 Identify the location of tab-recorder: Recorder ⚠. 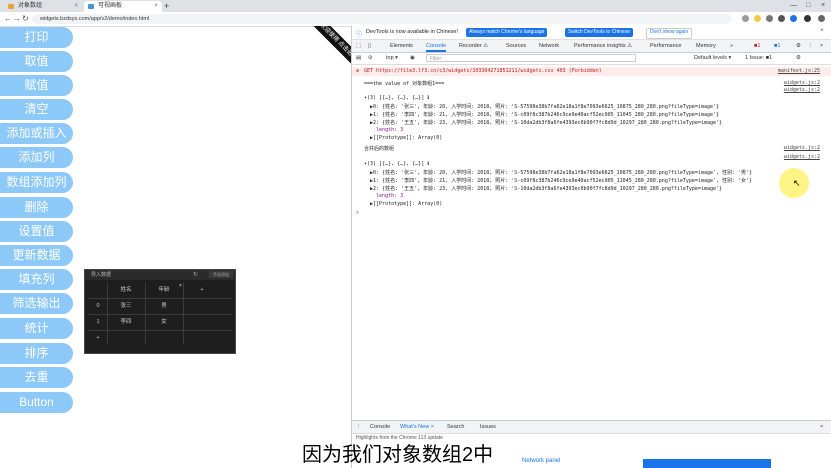
(473, 46).